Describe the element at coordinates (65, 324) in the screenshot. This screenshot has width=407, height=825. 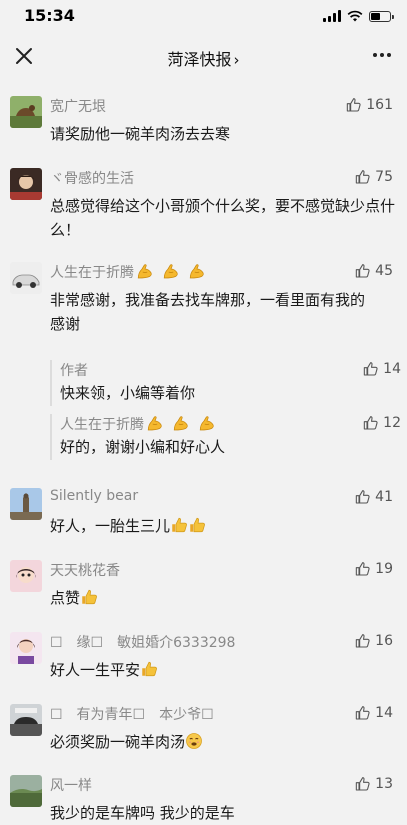
I see `comment-text-line: 感谢` at that location.